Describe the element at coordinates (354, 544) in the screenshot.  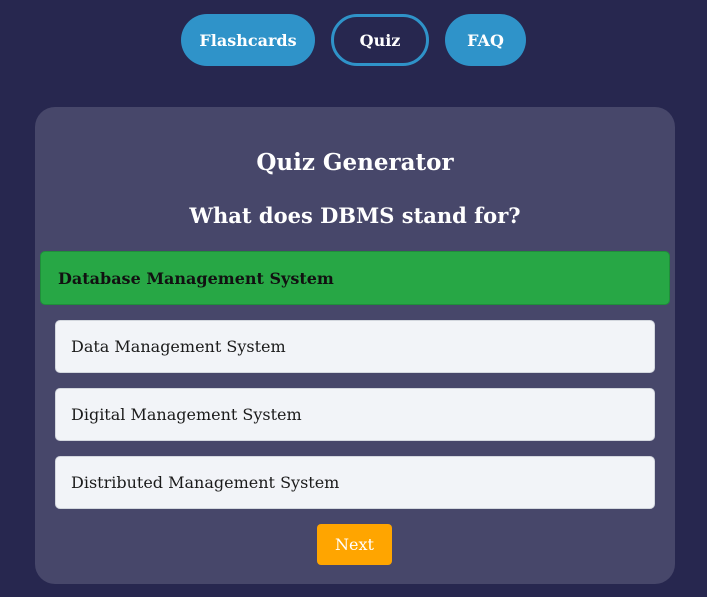
I see `next-button: Next` at that location.